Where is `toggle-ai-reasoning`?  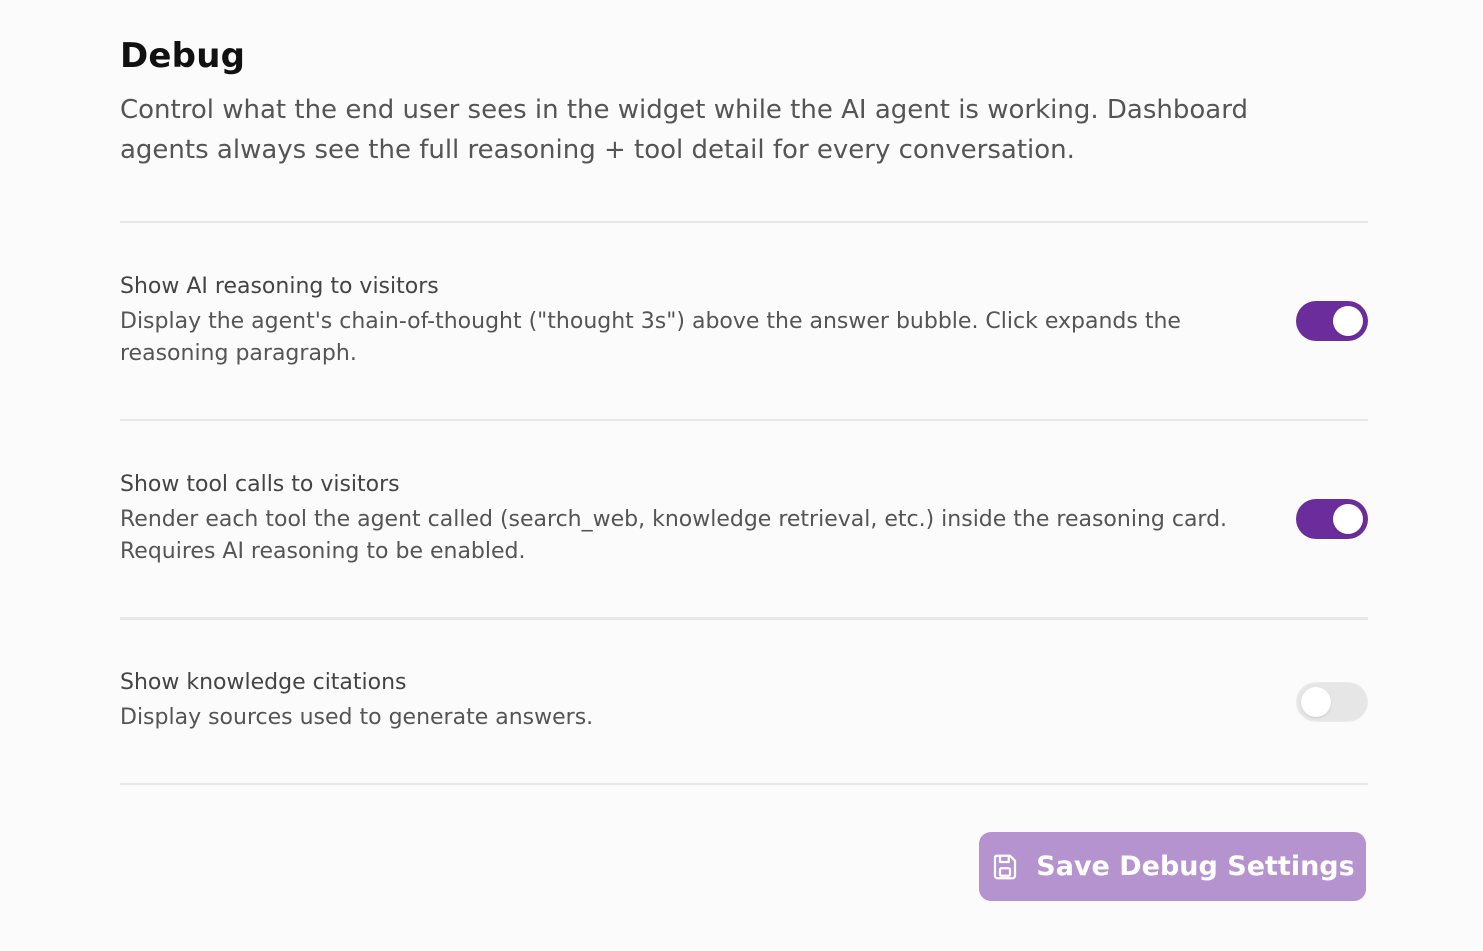 toggle-ai-reasoning is located at coordinates (1332, 321).